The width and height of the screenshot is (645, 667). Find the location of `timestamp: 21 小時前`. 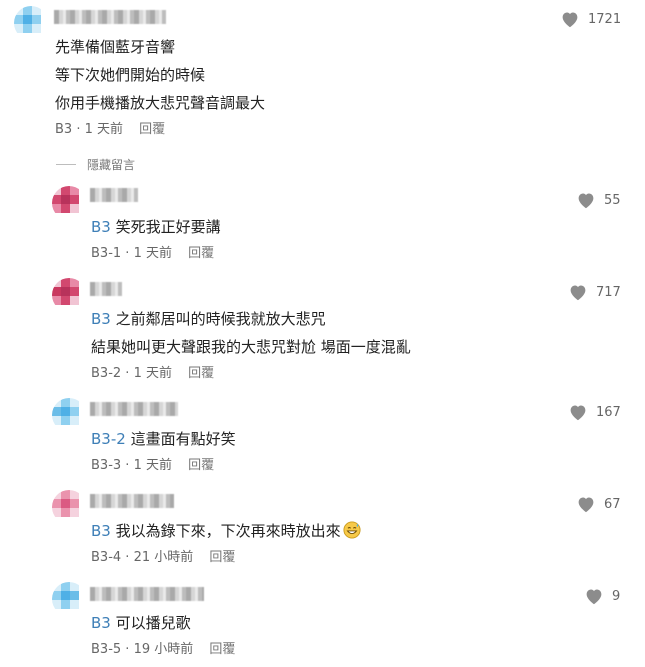

timestamp: 21 小時前 is located at coordinates (163, 557).